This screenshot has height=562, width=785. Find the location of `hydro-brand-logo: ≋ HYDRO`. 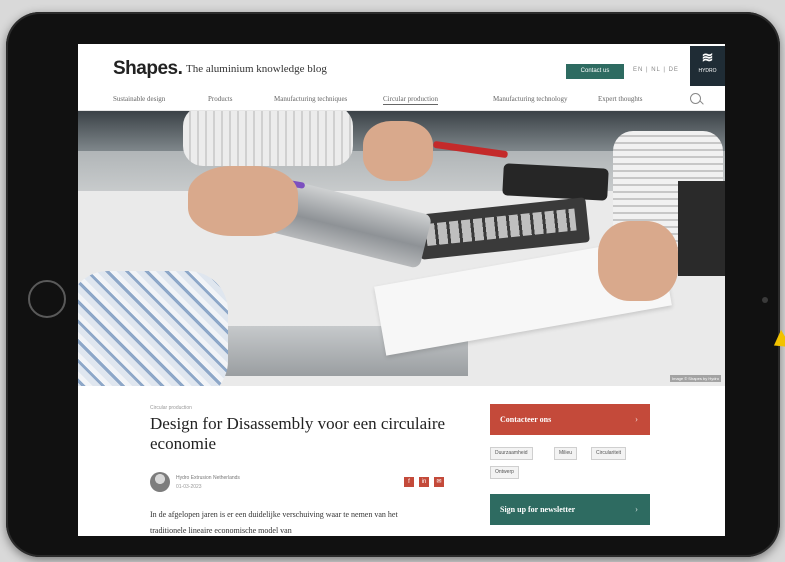

hydro-brand-logo: ≋ HYDRO is located at coordinates (707, 66).